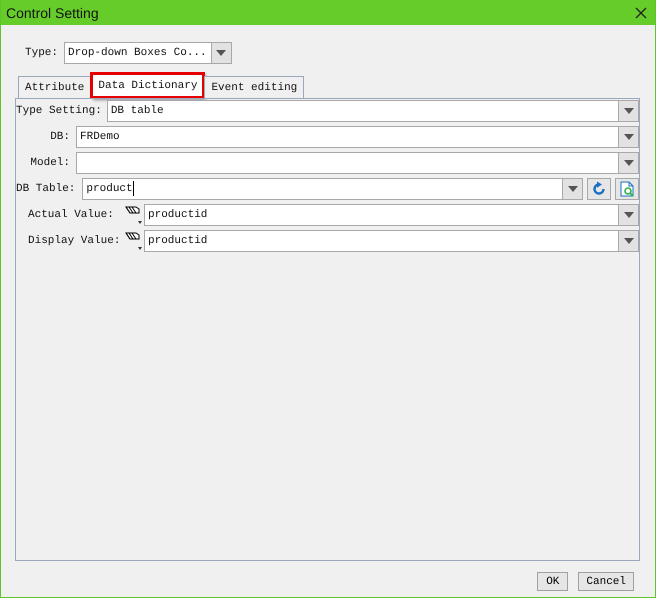 Image resolution: width=656 pixels, height=598 pixels. Describe the element at coordinates (49, 162) in the screenshot. I see `field-label: Model:` at that location.